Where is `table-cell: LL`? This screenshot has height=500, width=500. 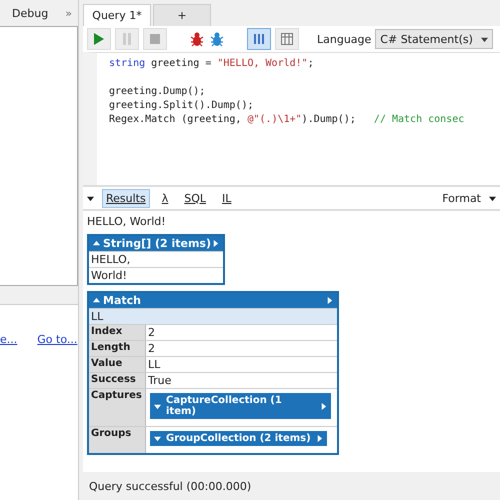
table-cell: LL is located at coordinates (213, 316).